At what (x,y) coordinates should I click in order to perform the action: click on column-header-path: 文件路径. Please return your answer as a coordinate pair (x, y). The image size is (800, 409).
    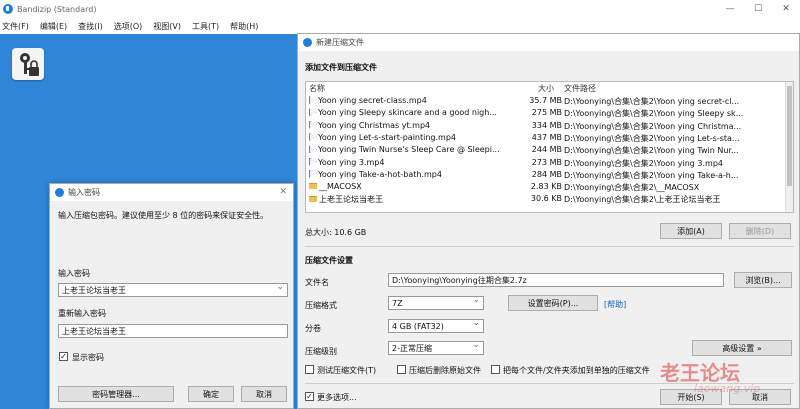
    Looking at the image, I should click on (580, 88).